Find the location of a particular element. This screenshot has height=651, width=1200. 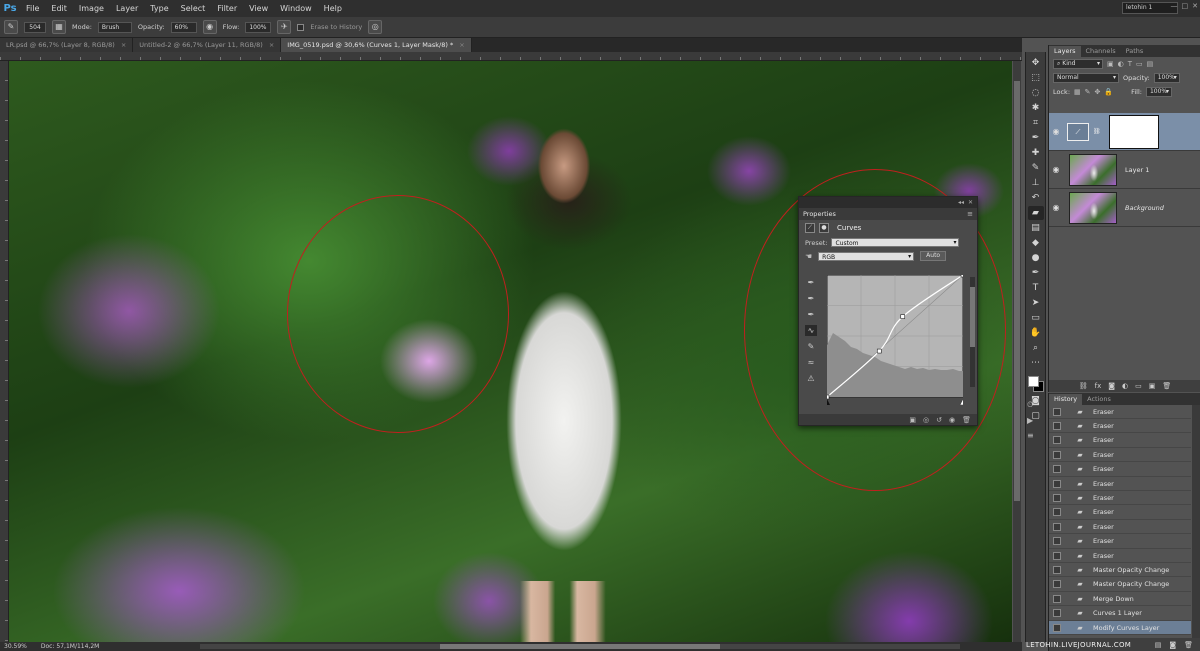

mask-link-icon: ⛓ is located at coordinates (1097, 131).